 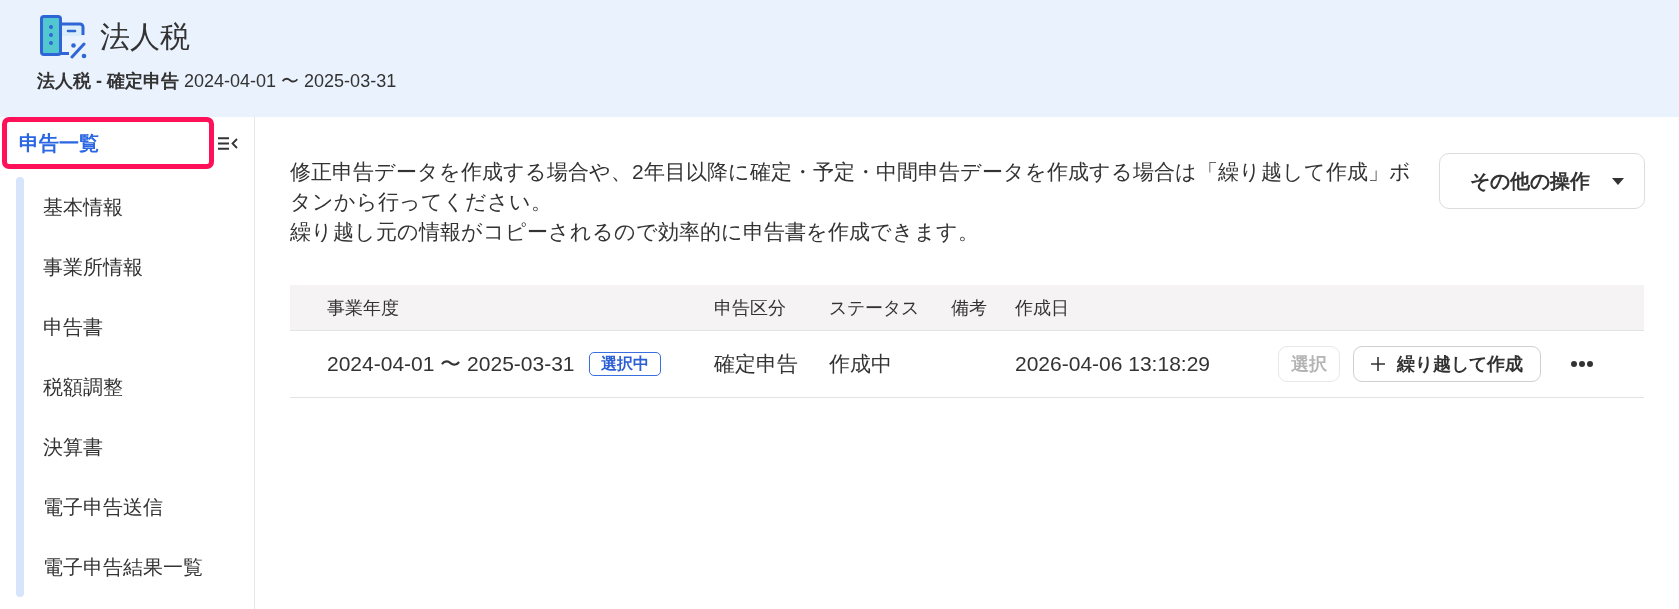 What do you see at coordinates (1447, 364) in the screenshot?
I see `carry-over-button: 繰り越して作成` at bounding box center [1447, 364].